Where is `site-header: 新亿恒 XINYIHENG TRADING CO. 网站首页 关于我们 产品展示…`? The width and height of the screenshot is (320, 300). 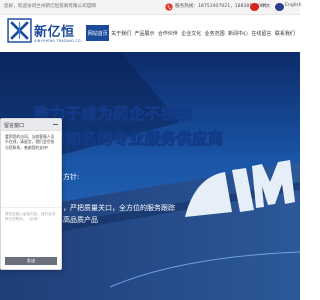
site-header: 新亿恒 XINYIHENG TRADING CO. 网站首页 关于我们 产品展示… is located at coordinates (150, 33).